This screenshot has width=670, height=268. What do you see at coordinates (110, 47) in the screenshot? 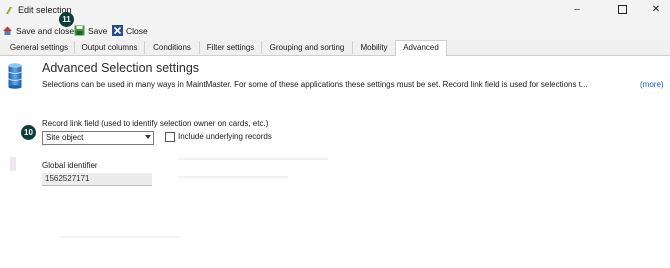
I see `tab-output-columns: Output columns` at bounding box center [110, 47].